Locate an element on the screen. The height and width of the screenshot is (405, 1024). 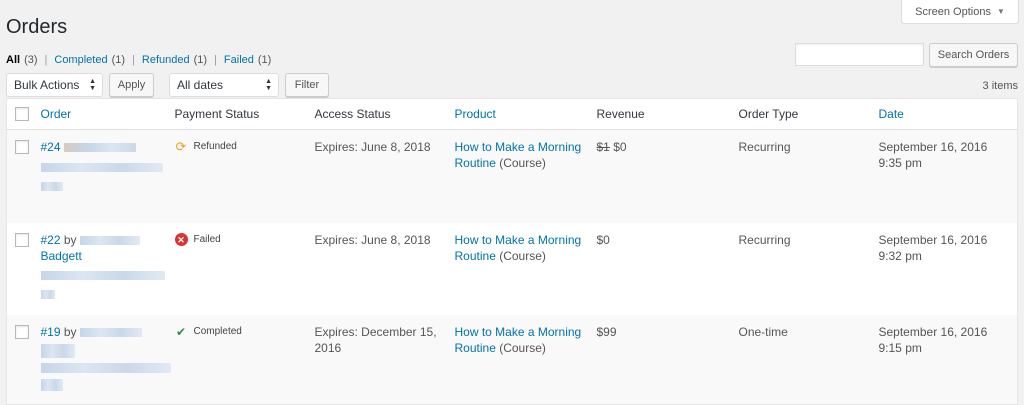
column-access-status: Access Status is located at coordinates (384, 114).